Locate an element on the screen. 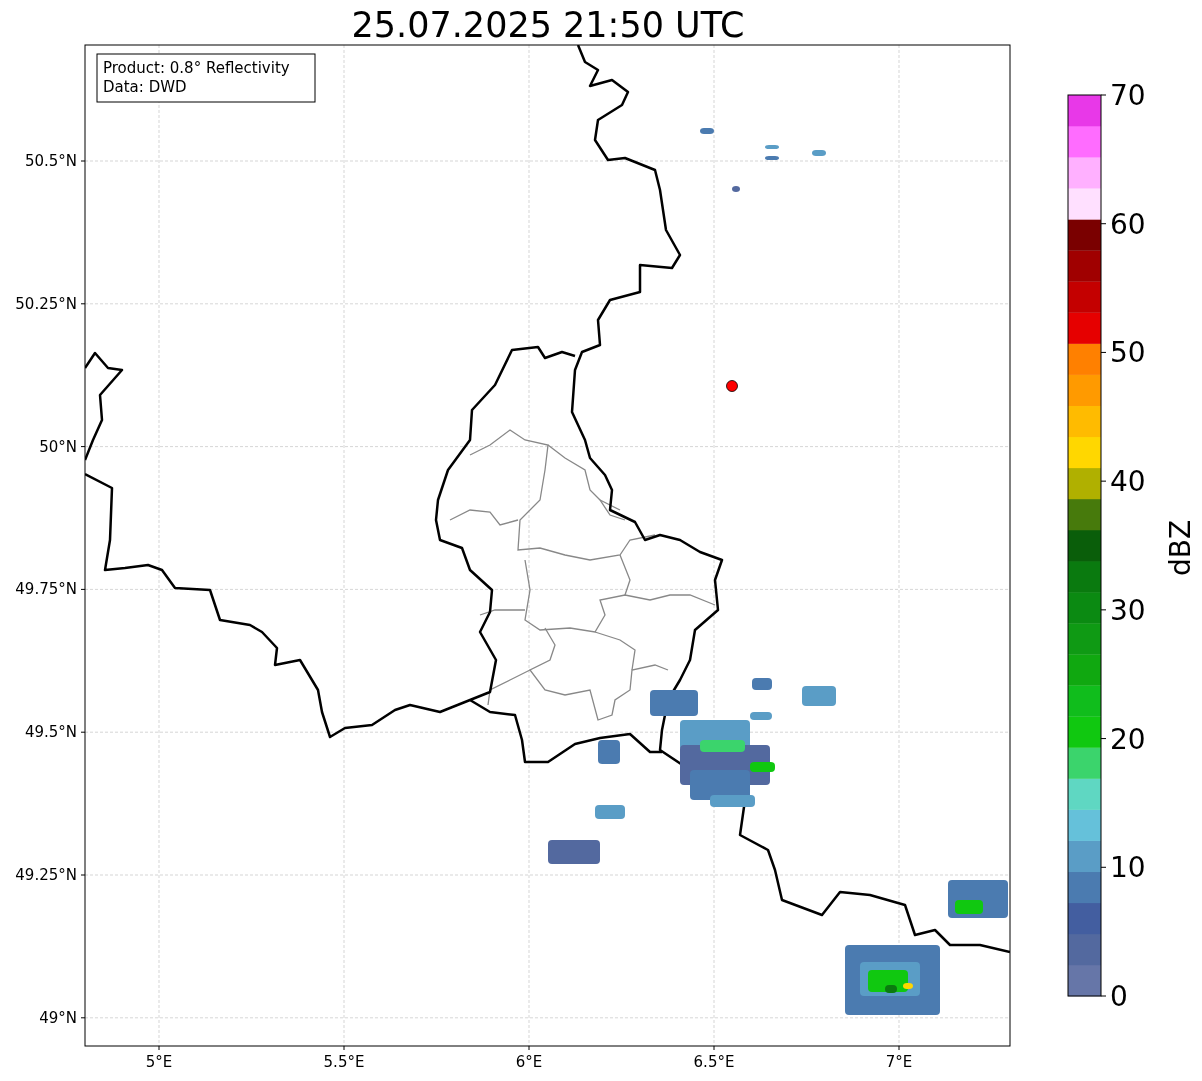  radar-site-marker is located at coordinates (732, 386).